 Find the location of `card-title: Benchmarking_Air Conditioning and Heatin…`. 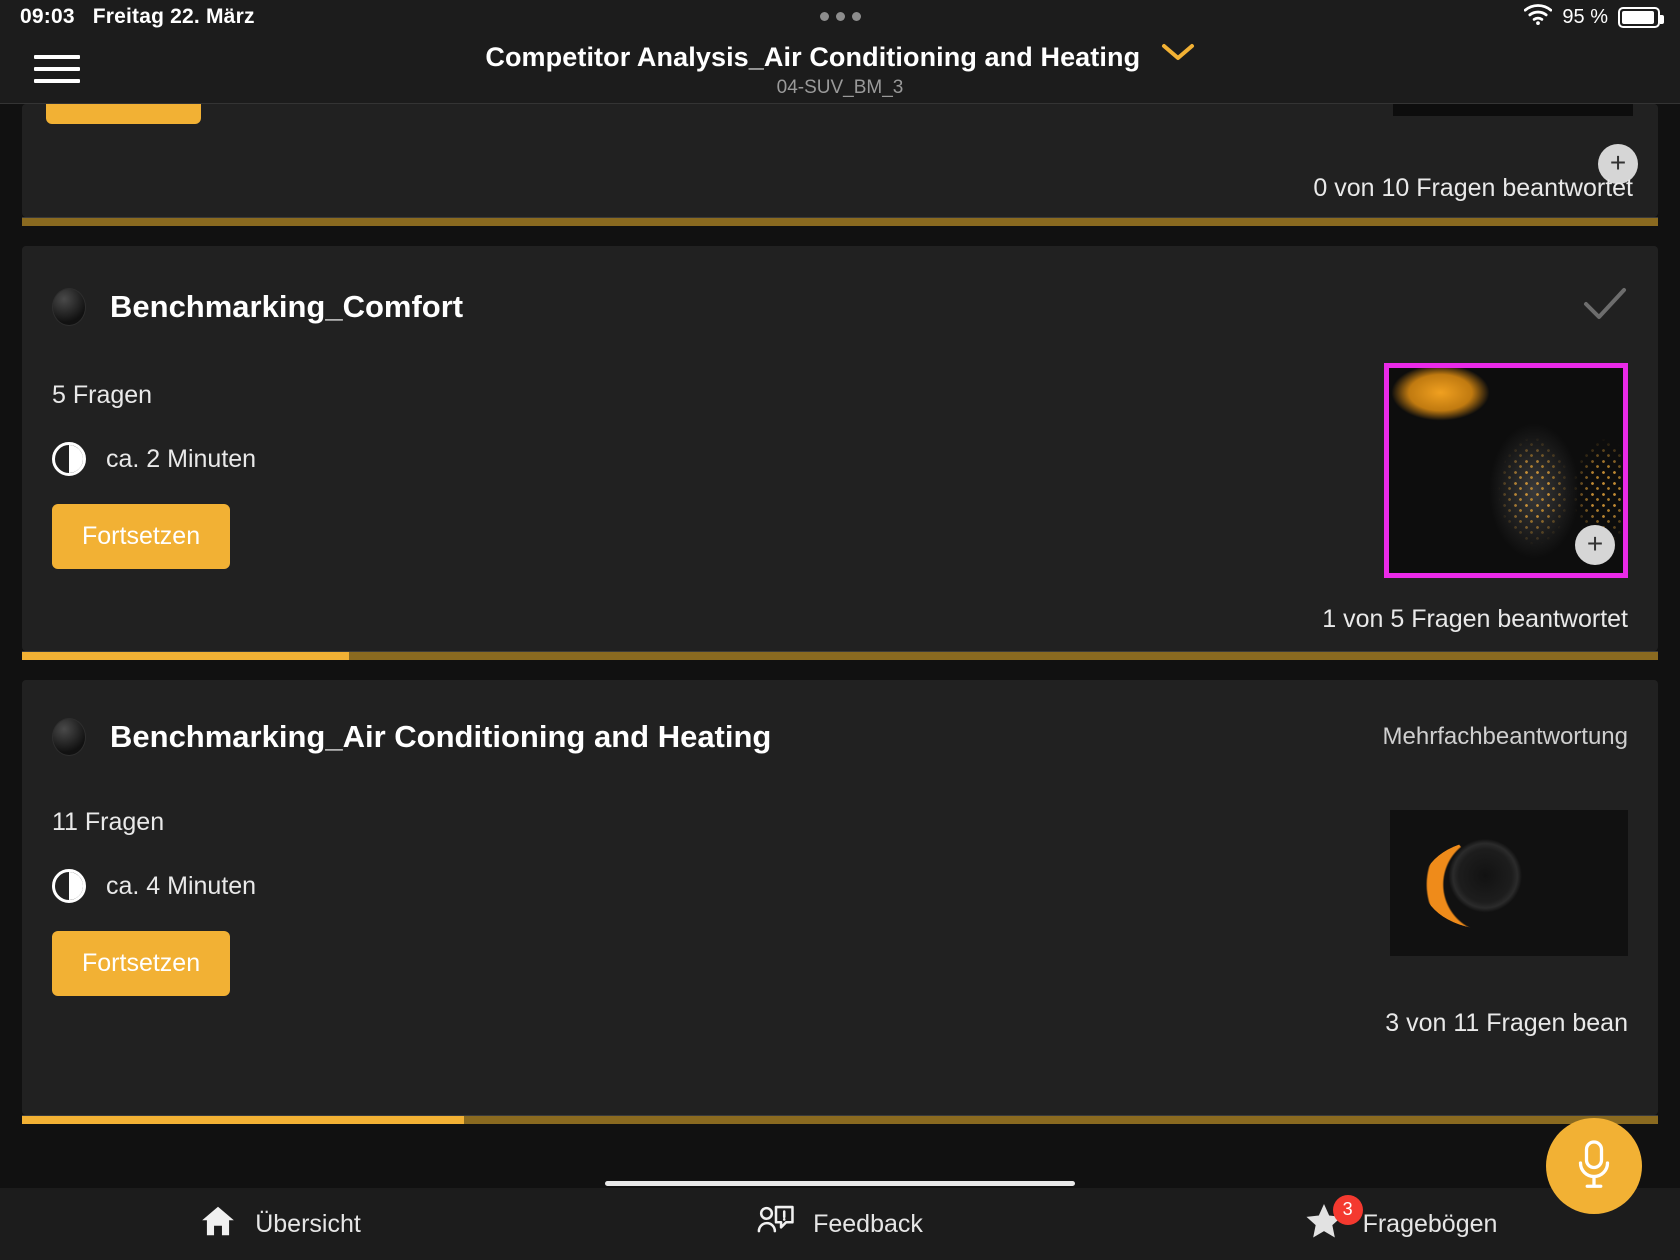

card-title: Benchmarking_Air Conditioning and Heatin… is located at coordinates (441, 736).